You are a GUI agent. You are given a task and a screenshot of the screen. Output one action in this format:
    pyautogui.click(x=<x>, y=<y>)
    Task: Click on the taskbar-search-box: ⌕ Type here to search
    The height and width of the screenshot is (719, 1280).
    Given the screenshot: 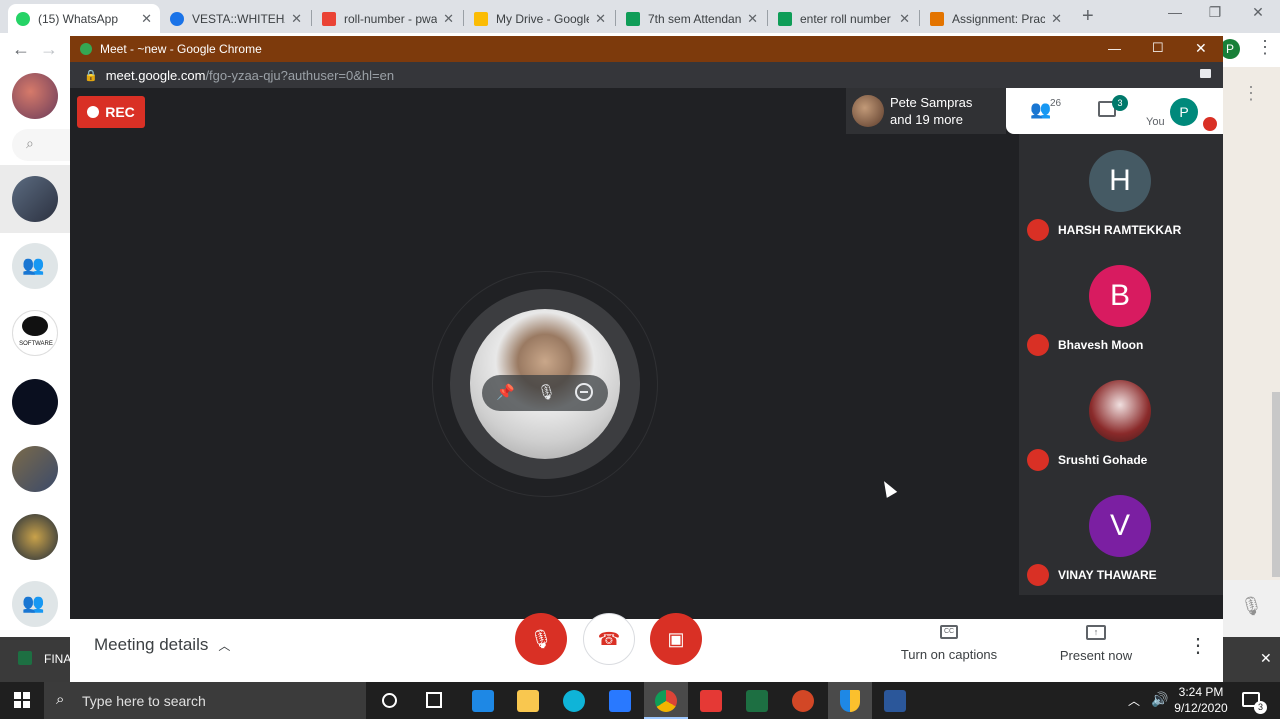 What is the action you would take?
    pyautogui.click(x=205, y=700)
    